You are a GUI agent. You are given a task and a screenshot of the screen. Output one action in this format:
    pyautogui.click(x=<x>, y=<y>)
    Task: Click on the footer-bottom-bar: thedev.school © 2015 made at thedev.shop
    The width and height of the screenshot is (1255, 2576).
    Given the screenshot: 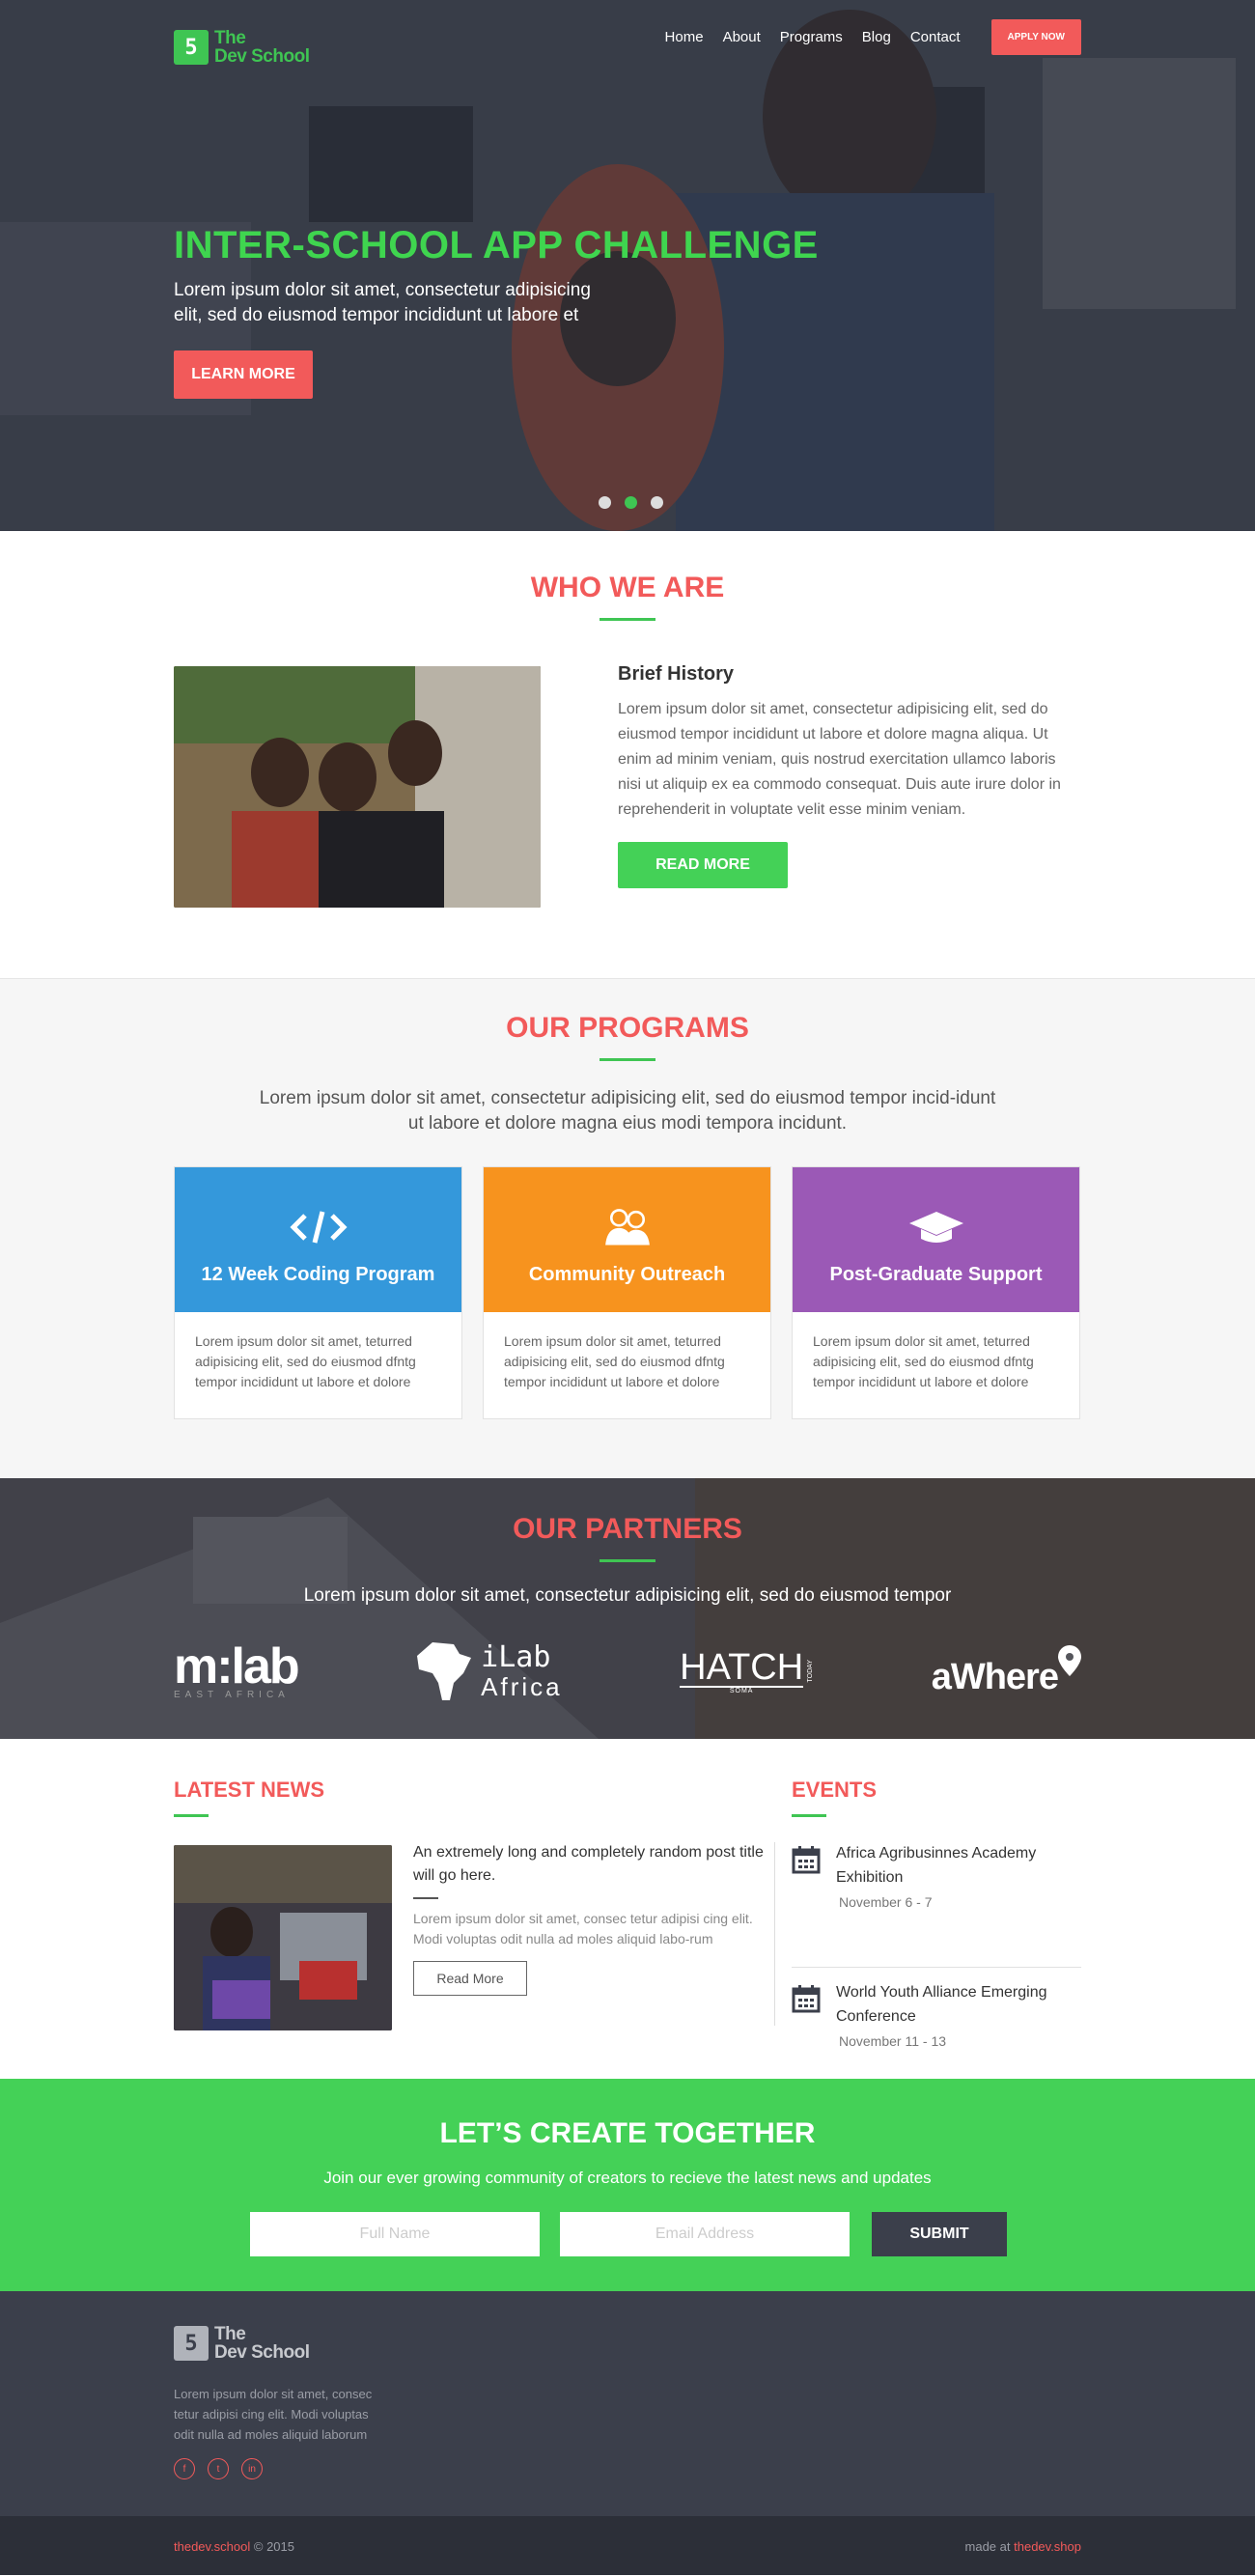 What is the action you would take?
    pyautogui.click(x=627, y=2546)
    